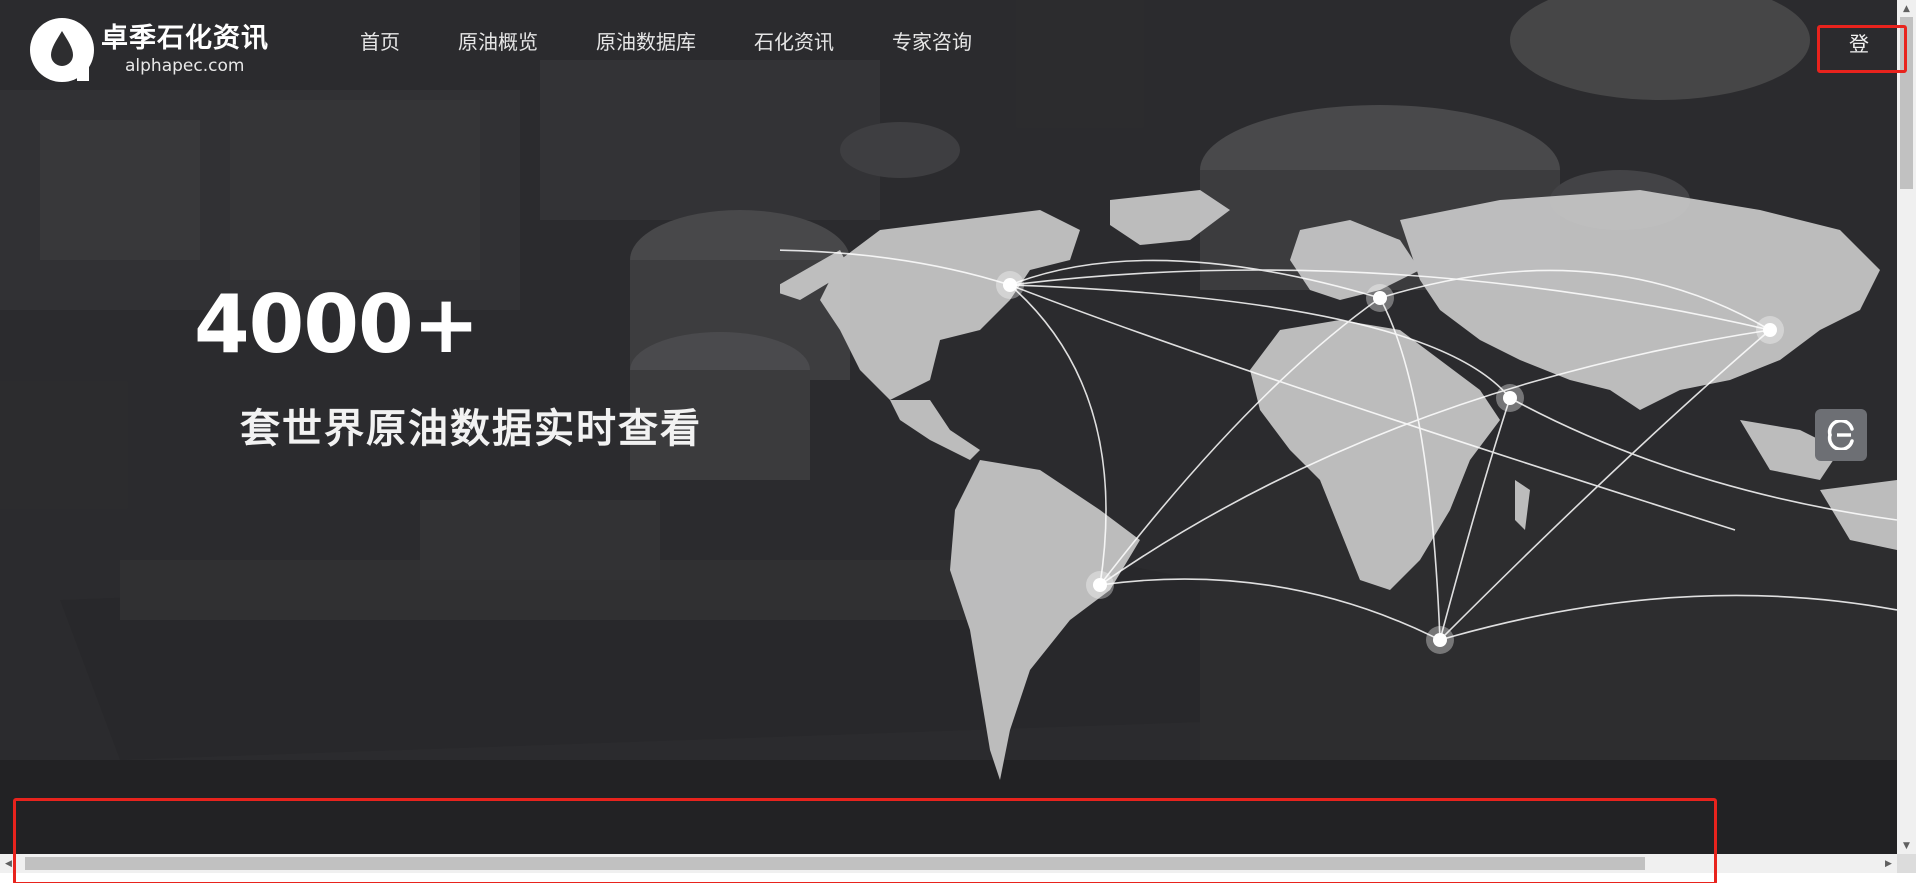 The image size is (1916, 883). Describe the element at coordinates (1906, 427) in the screenshot. I see `vertical-scrollbar: ▲ ▼` at that location.